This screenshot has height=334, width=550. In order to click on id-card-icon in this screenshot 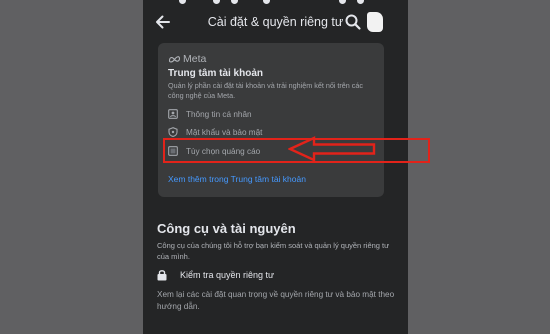, I will do `click(173, 114)`.